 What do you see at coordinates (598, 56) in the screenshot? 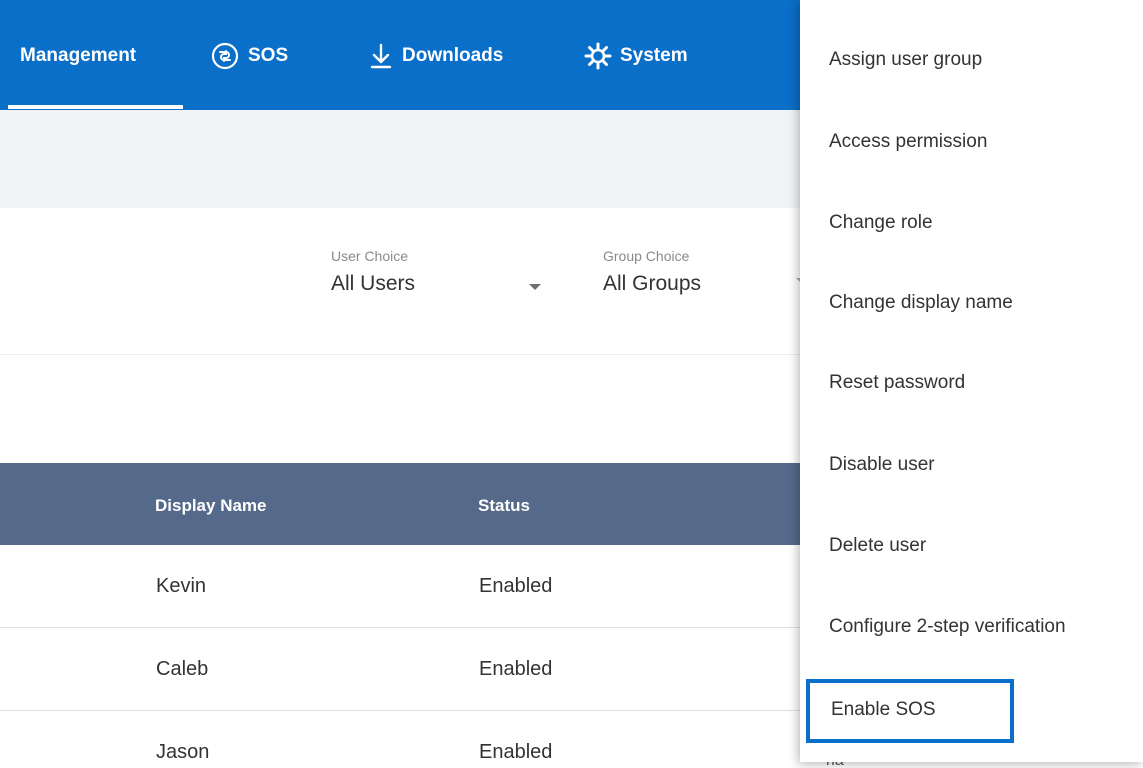
I see `gear-icon` at bounding box center [598, 56].